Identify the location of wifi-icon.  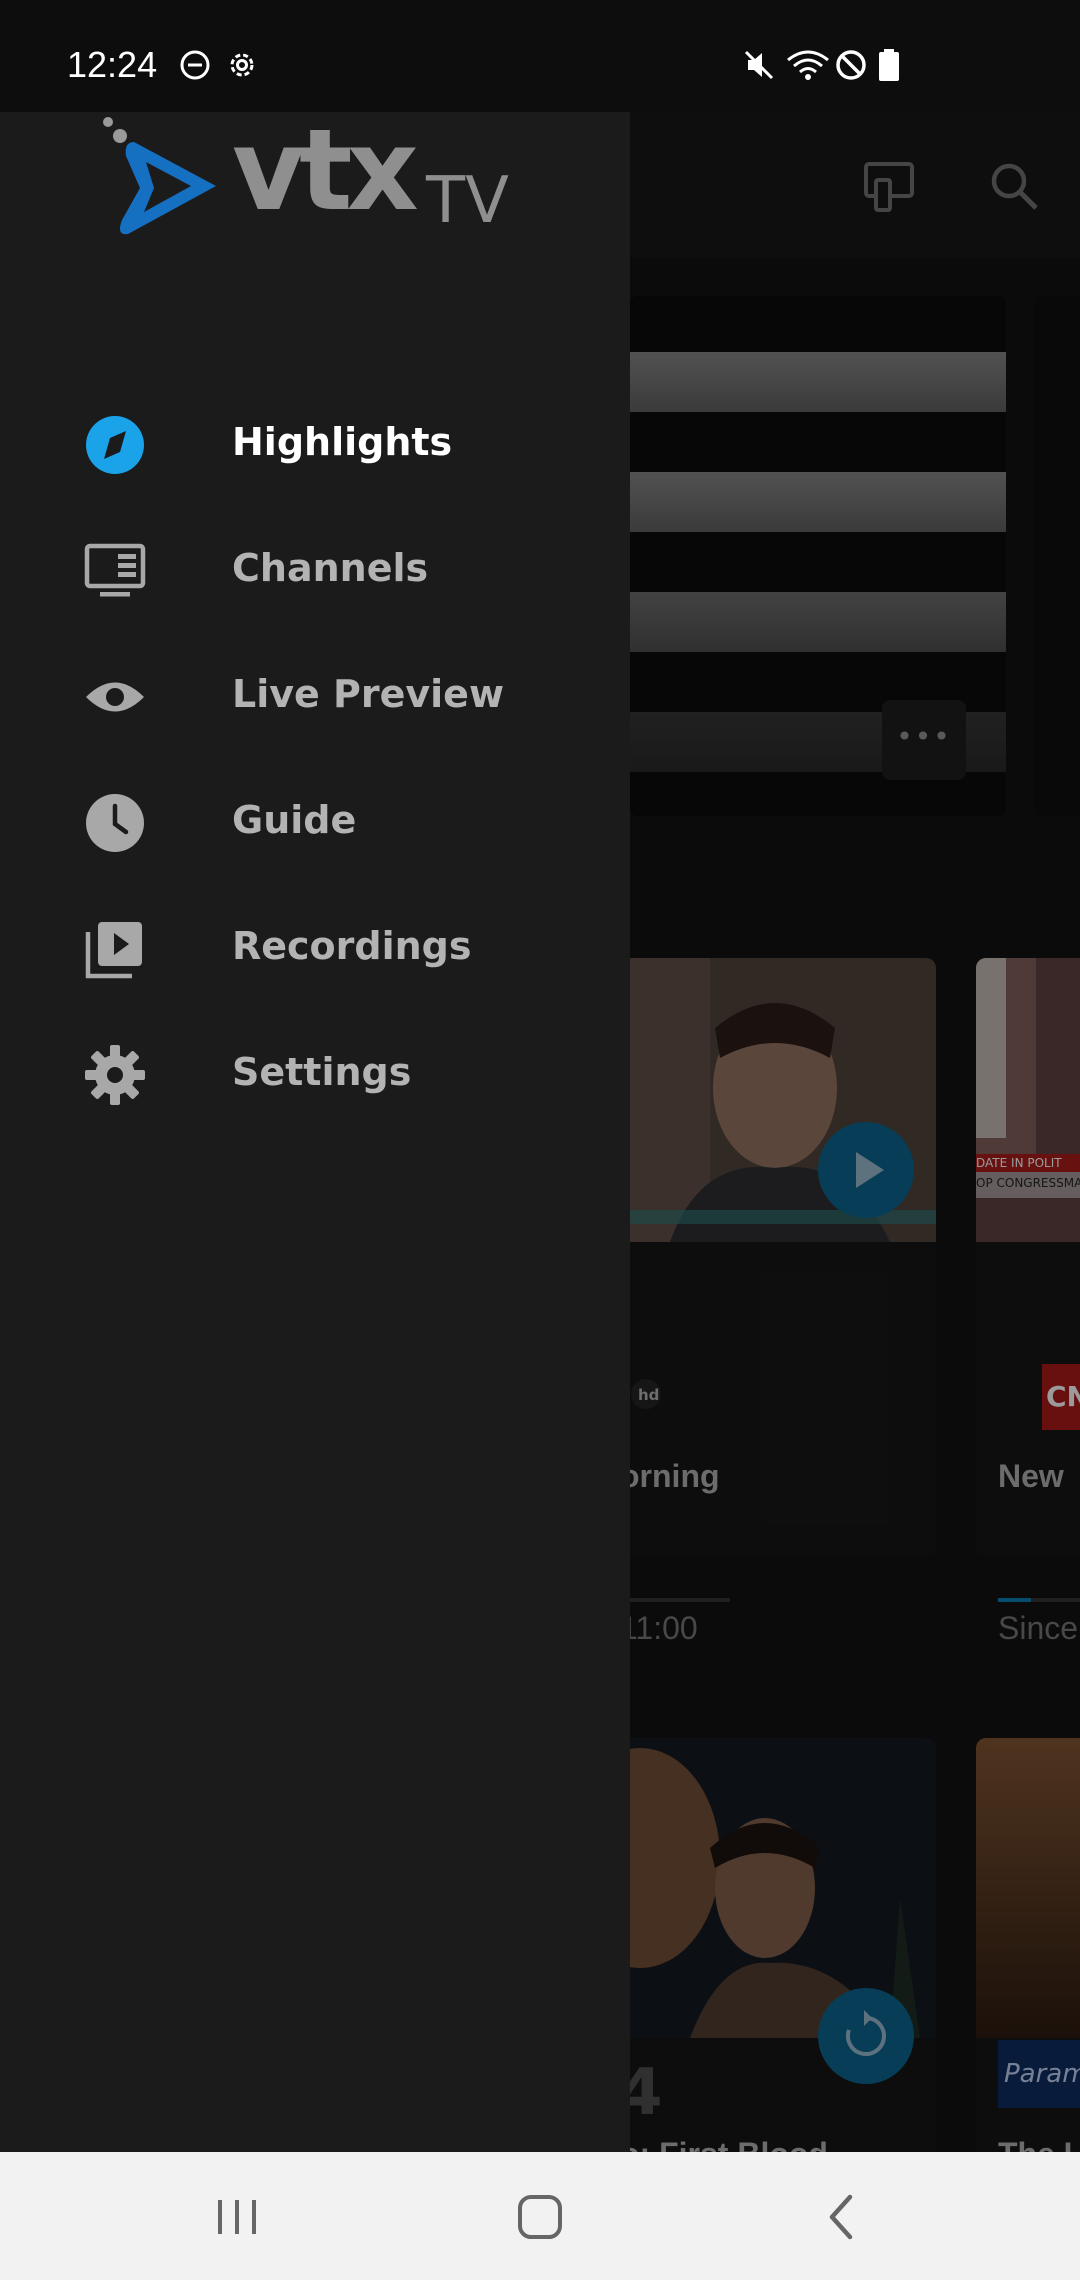
(808, 65).